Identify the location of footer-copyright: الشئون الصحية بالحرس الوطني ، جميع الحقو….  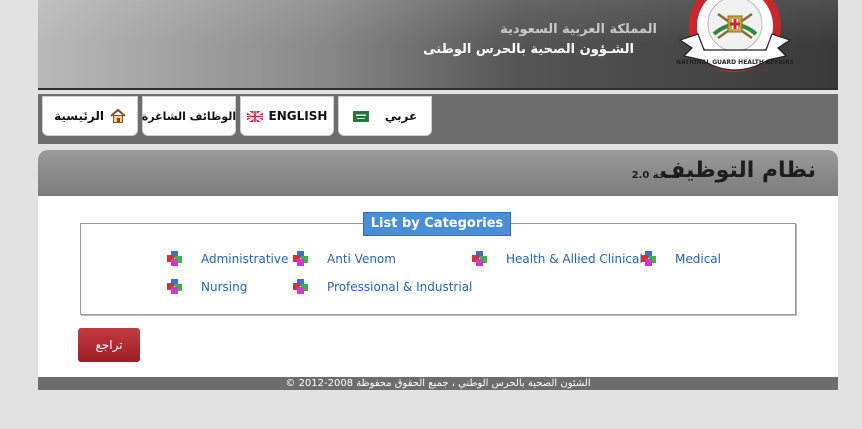
(438, 383).